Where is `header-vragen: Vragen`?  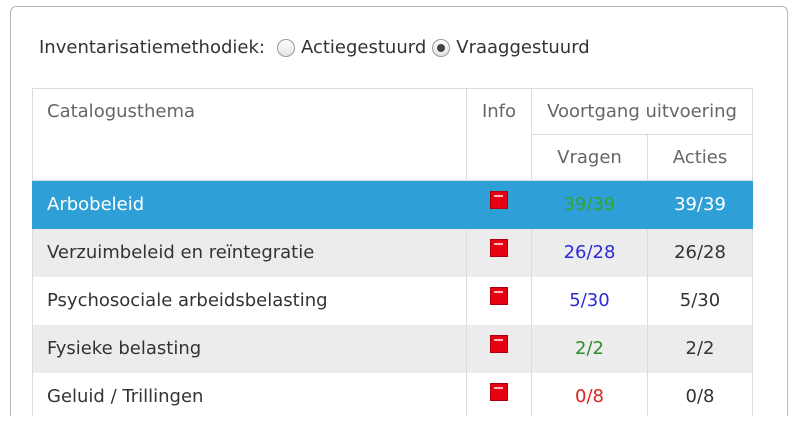
header-vragen: Vragen is located at coordinates (589, 157).